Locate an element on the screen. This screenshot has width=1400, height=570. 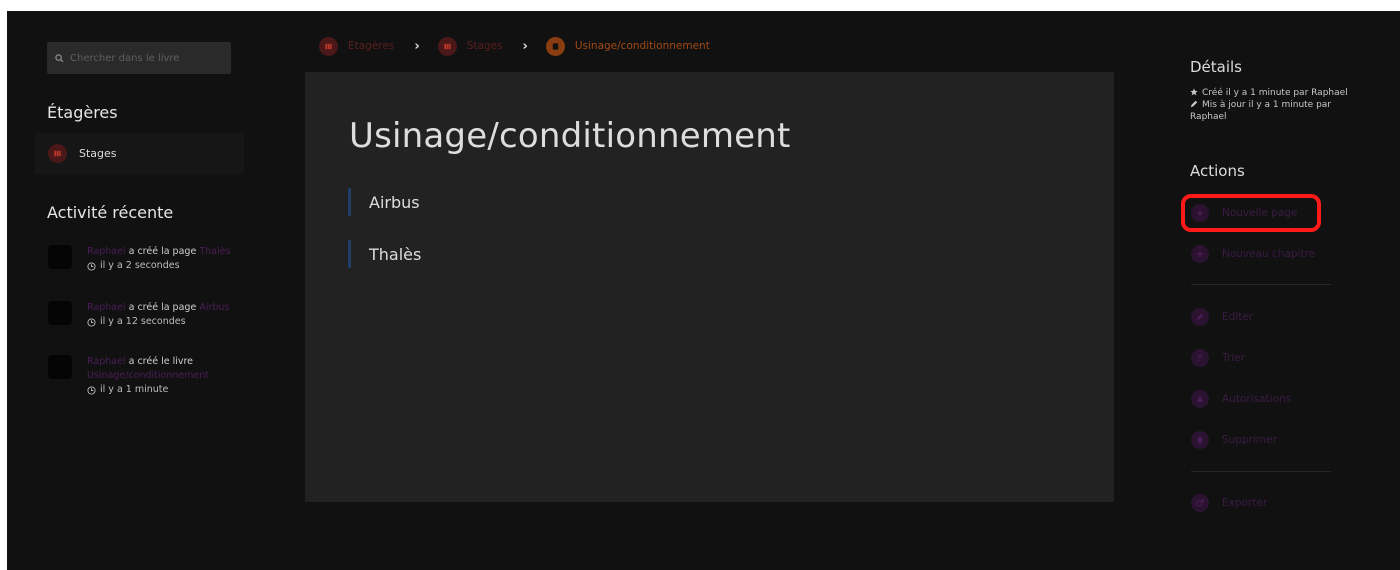
created-info: Créé il y a 1 minute par Raphael is located at coordinates (1275, 93).